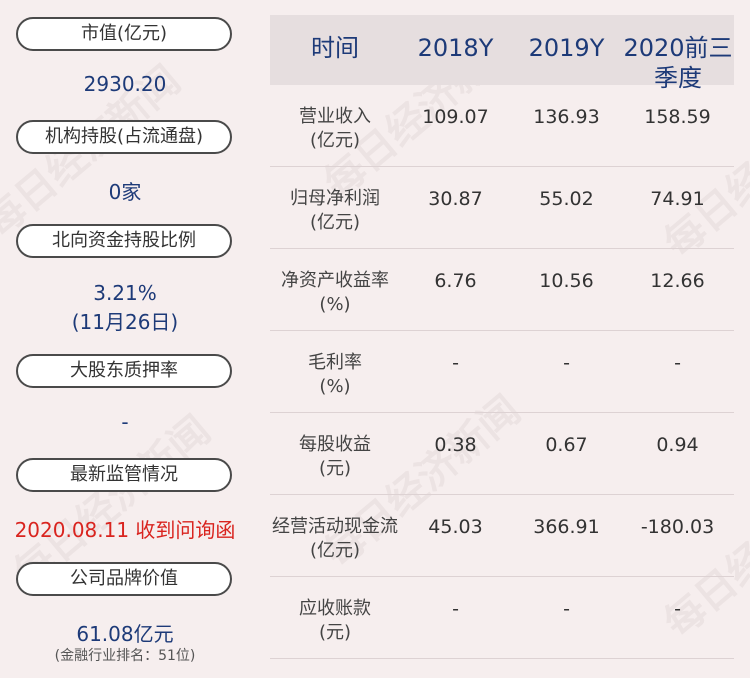 The height and width of the screenshot is (678, 750). What do you see at coordinates (678, 63) in the screenshot?
I see `header-2020q3: 2020前三 季度` at bounding box center [678, 63].